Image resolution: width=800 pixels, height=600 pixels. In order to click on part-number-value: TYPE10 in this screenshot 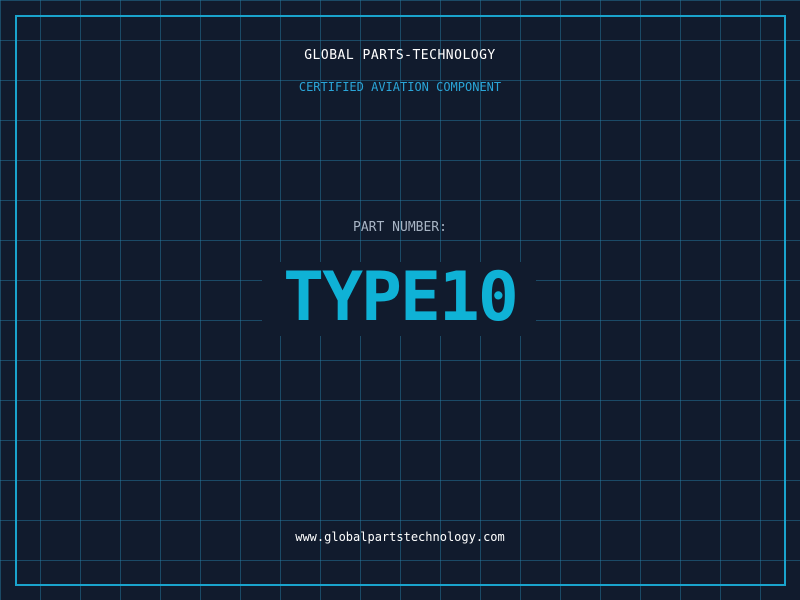, I will do `click(401, 297)`.